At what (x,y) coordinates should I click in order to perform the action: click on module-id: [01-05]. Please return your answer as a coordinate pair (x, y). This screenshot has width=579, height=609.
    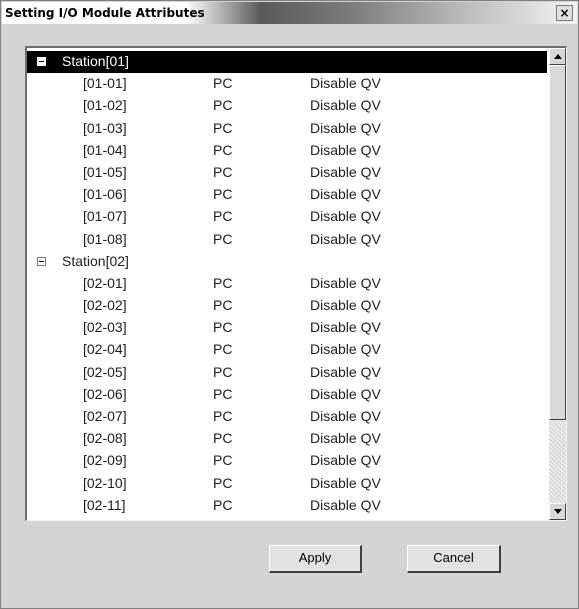
    Looking at the image, I should click on (105, 171).